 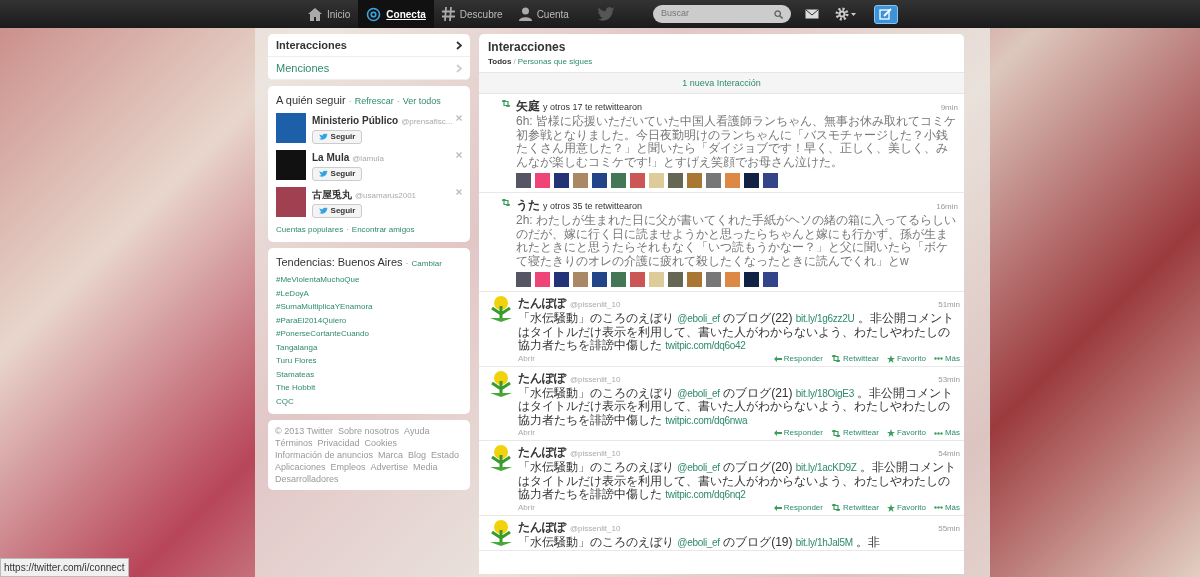 What do you see at coordinates (947, 207) in the screenshot?
I see `timestamp: 16min` at bounding box center [947, 207].